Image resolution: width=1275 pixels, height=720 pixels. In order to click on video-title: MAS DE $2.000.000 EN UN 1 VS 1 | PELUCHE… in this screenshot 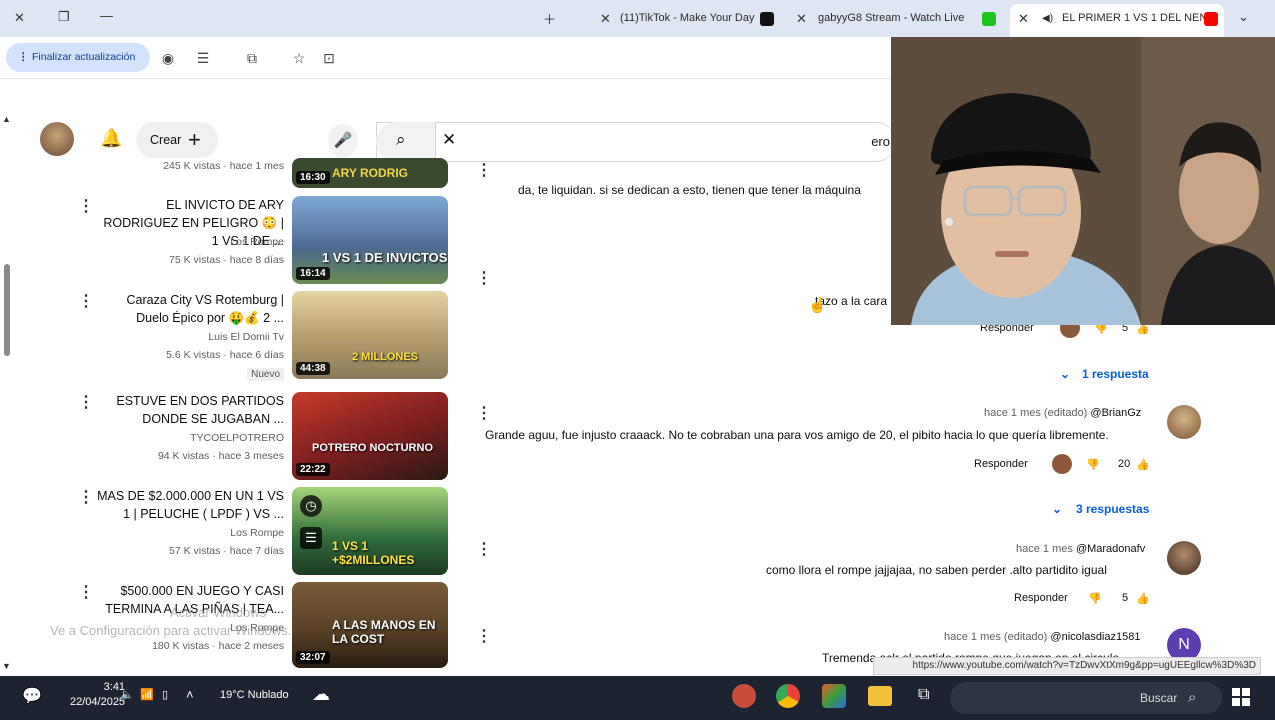, I will do `click(190, 505)`.